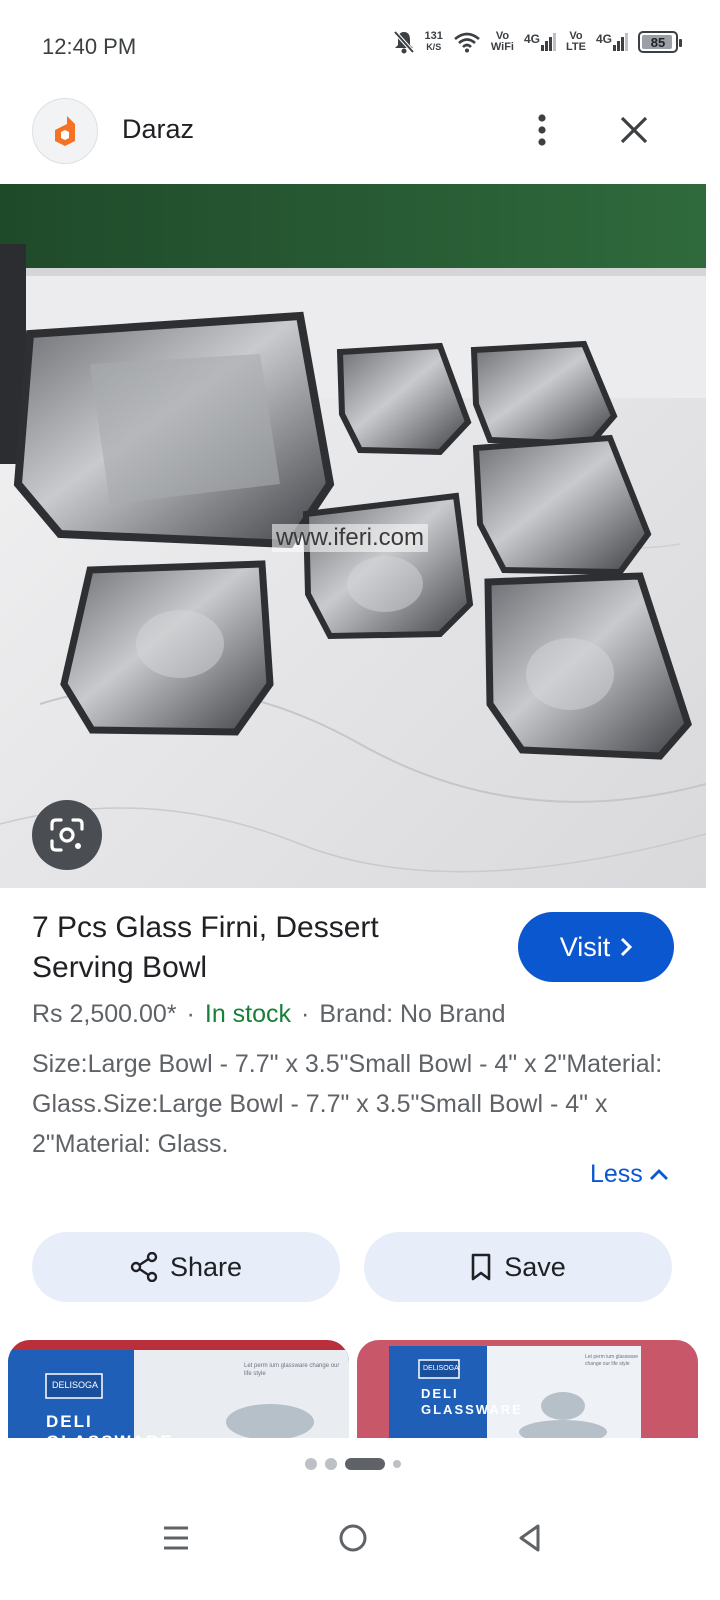 This screenshot has width=720, height=1600. I want to click on menu-icon, so click(176, 1538).